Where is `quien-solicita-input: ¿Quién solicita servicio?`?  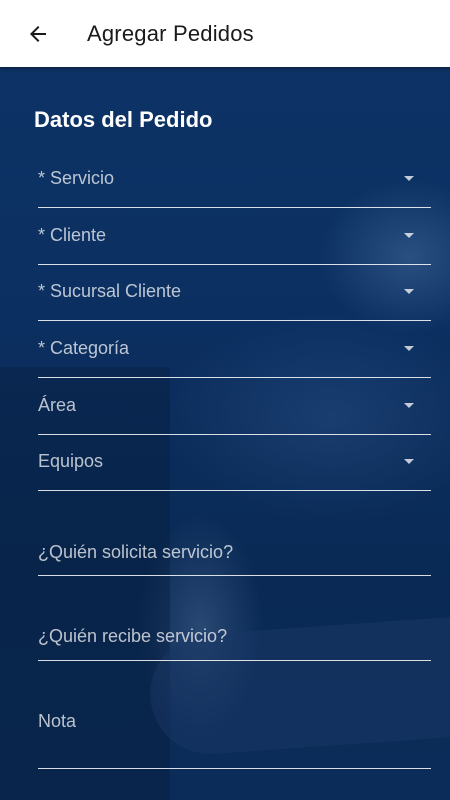 quien-solicita-input: ¿Quién solicita servicio? is located at coordinates (234, 551).